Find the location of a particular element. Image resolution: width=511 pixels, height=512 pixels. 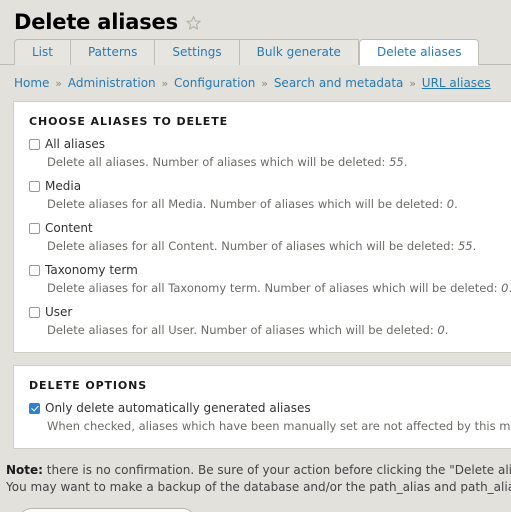

delete-aliases-now-button: Delete aliases now! is located at coordinates (107, 510).